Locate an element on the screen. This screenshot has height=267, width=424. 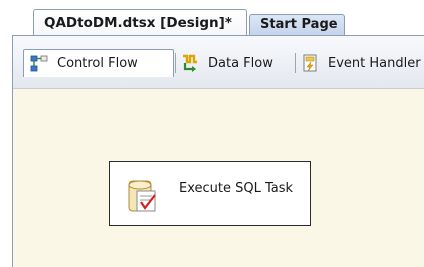
tab-event-handlers: Event Handler is located at coordinates (361, 63).